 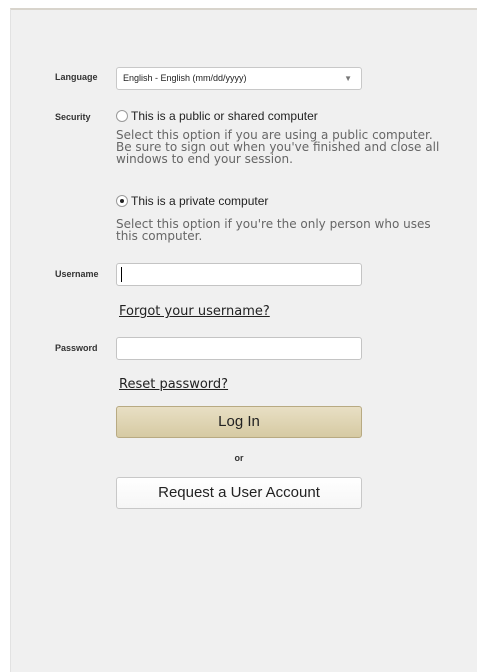 What do you see at coordinates (239, 274) in the screenshot?
I see `username-field` at bounding box center [239, 274].